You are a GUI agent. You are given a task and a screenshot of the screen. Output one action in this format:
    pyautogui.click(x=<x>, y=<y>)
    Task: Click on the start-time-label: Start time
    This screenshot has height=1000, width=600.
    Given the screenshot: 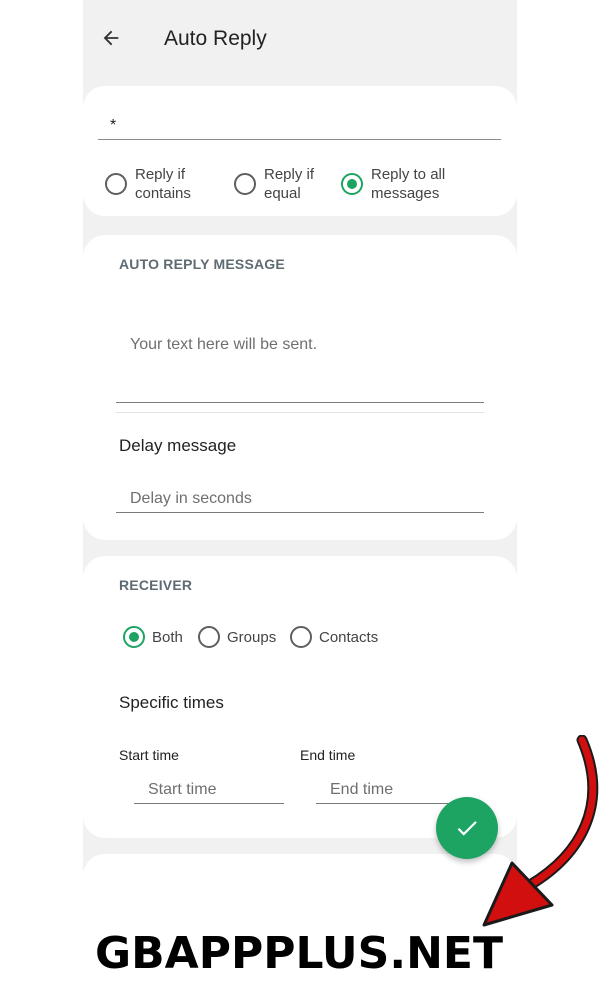 What is the action you would take?
    pyautogui.click(x=149, y=755)
    